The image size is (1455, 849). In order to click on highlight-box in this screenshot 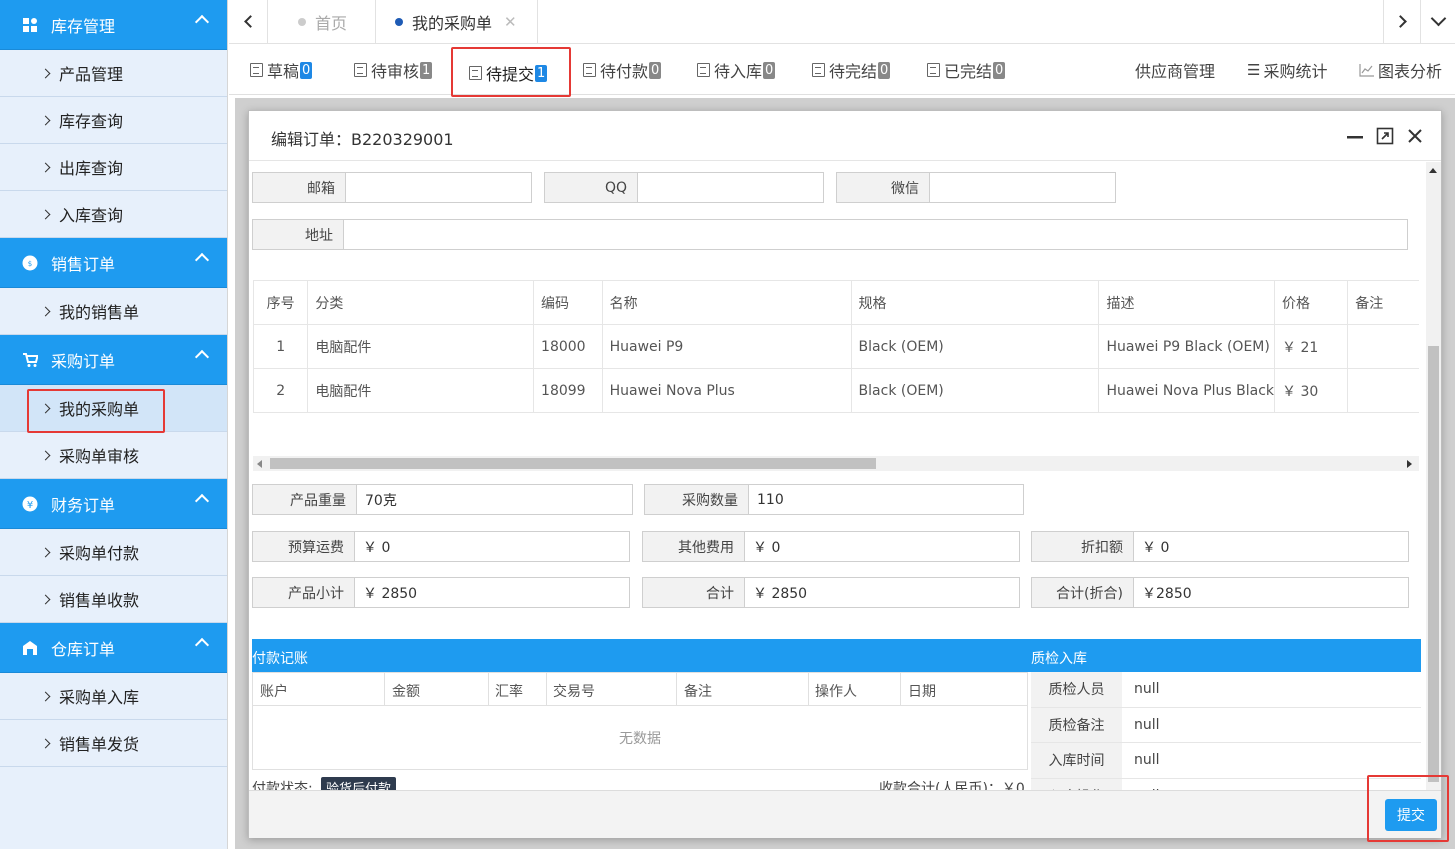, I will do `click(1408, 808)`.